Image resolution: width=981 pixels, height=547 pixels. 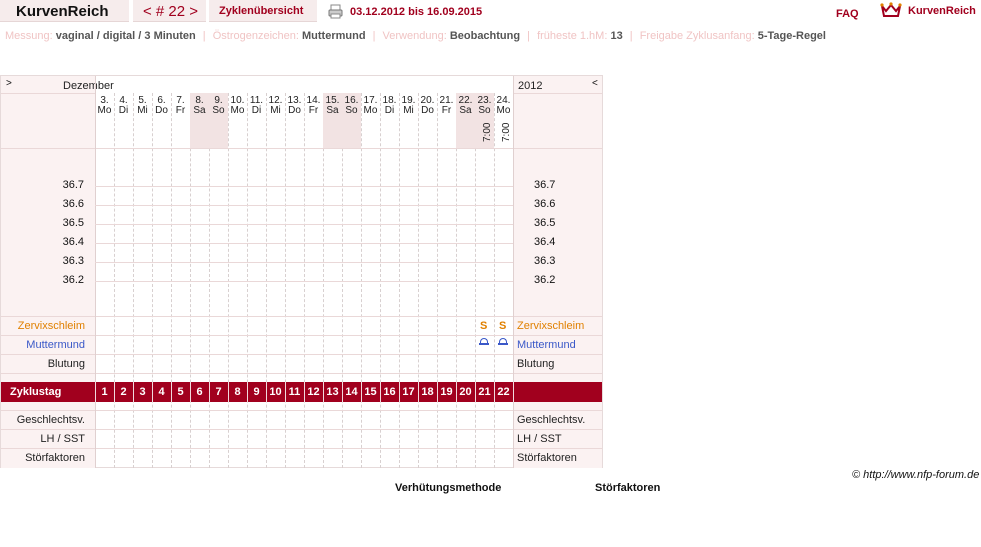 I want to click on day-header: 16. So, so click(x=351, y=106).